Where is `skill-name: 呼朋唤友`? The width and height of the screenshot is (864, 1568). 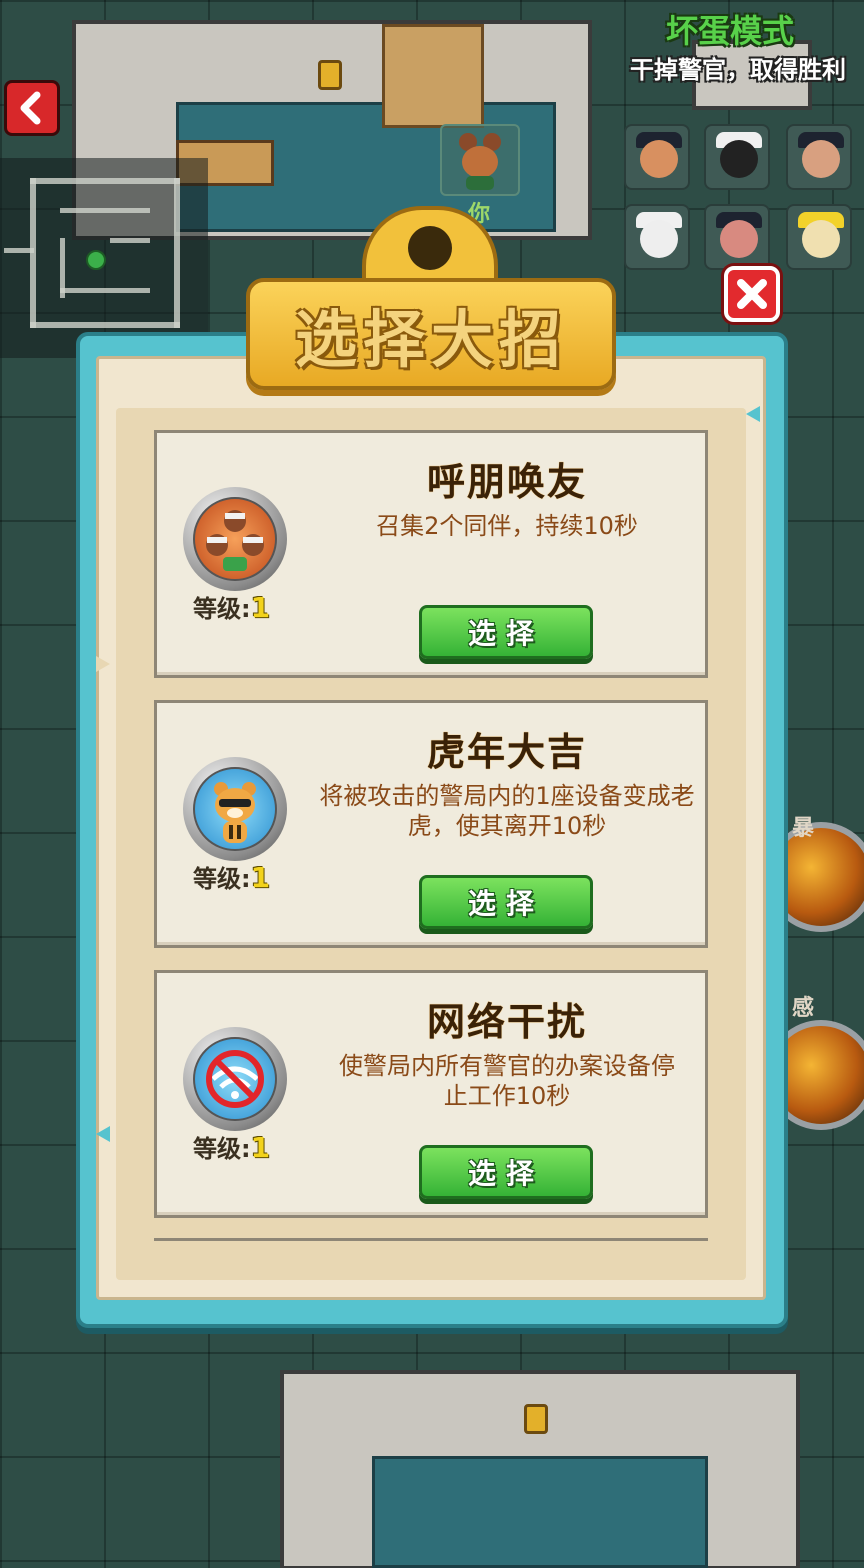
skill-name: 呼朋唤友 is located at coordinates (506, 482).